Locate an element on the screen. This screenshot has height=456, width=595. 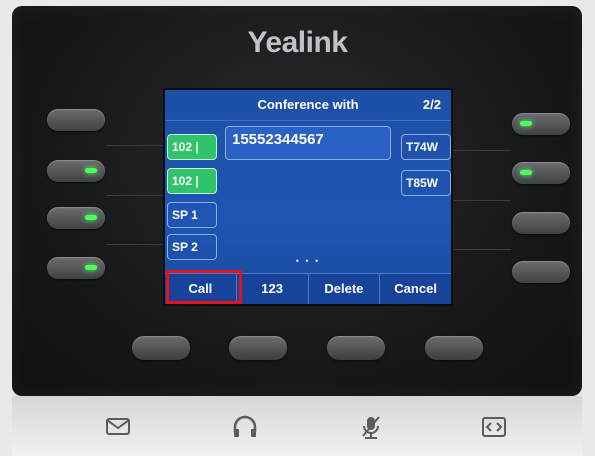
headset-icon is located at coordinates (245, 427).